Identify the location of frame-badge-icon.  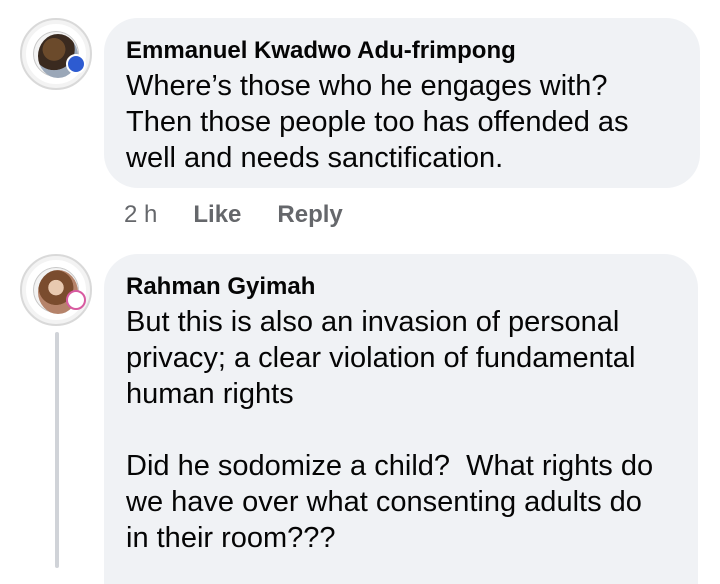
(76, 64).